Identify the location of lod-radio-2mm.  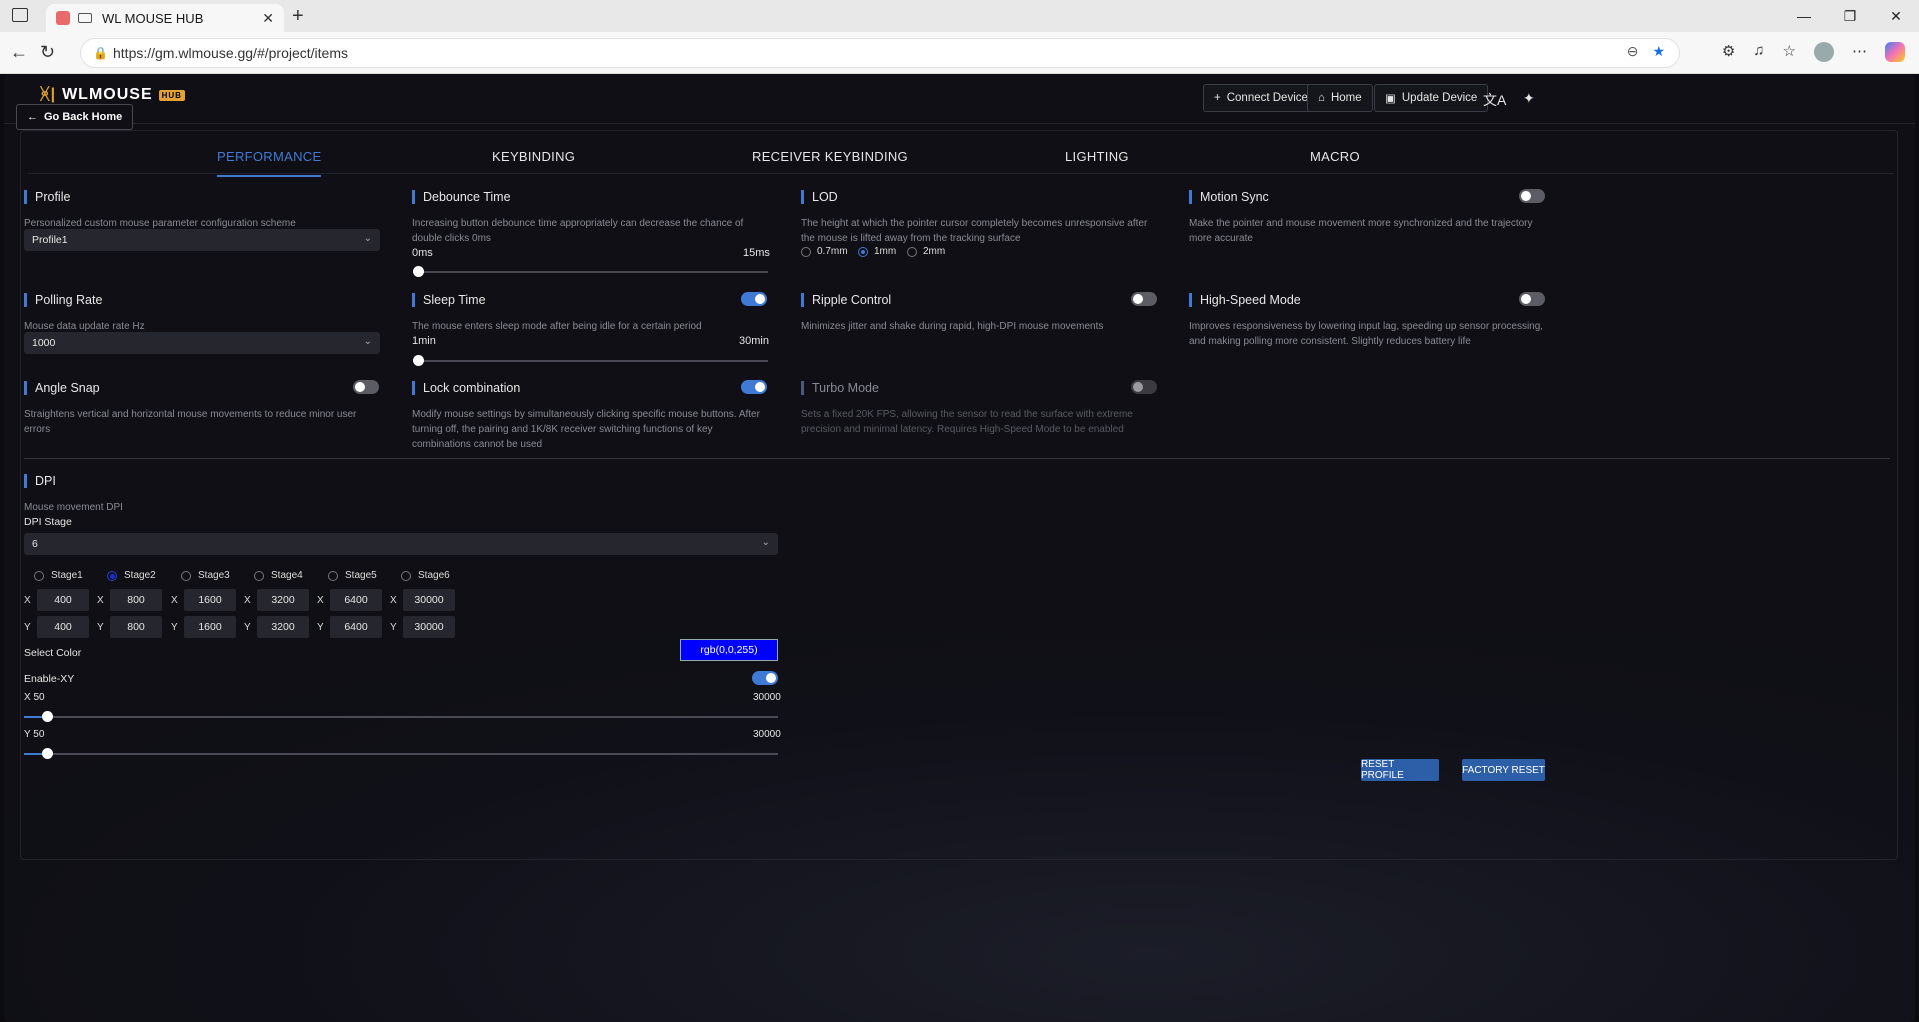
(912, 252).